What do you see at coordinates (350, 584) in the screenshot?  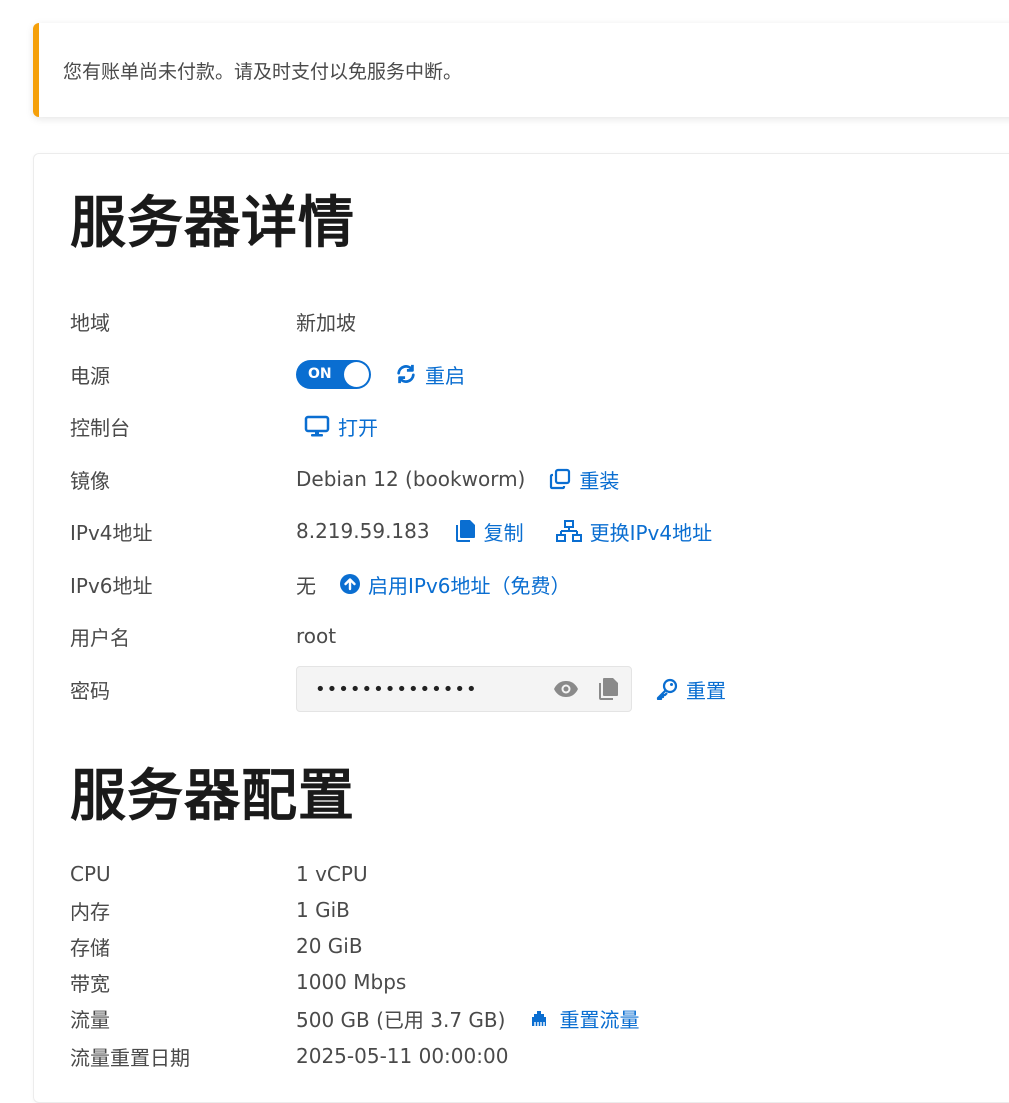 I see `arrow-up-circle-icon` at bounding box center [350, 584].